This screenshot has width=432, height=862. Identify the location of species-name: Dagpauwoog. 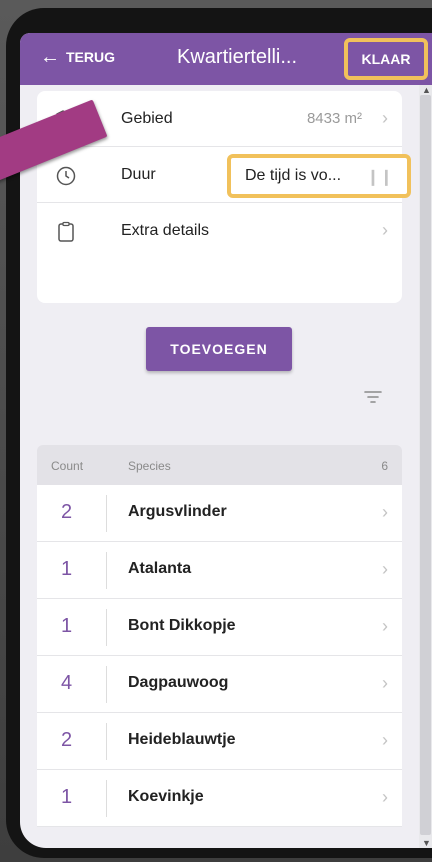
(178, 682).